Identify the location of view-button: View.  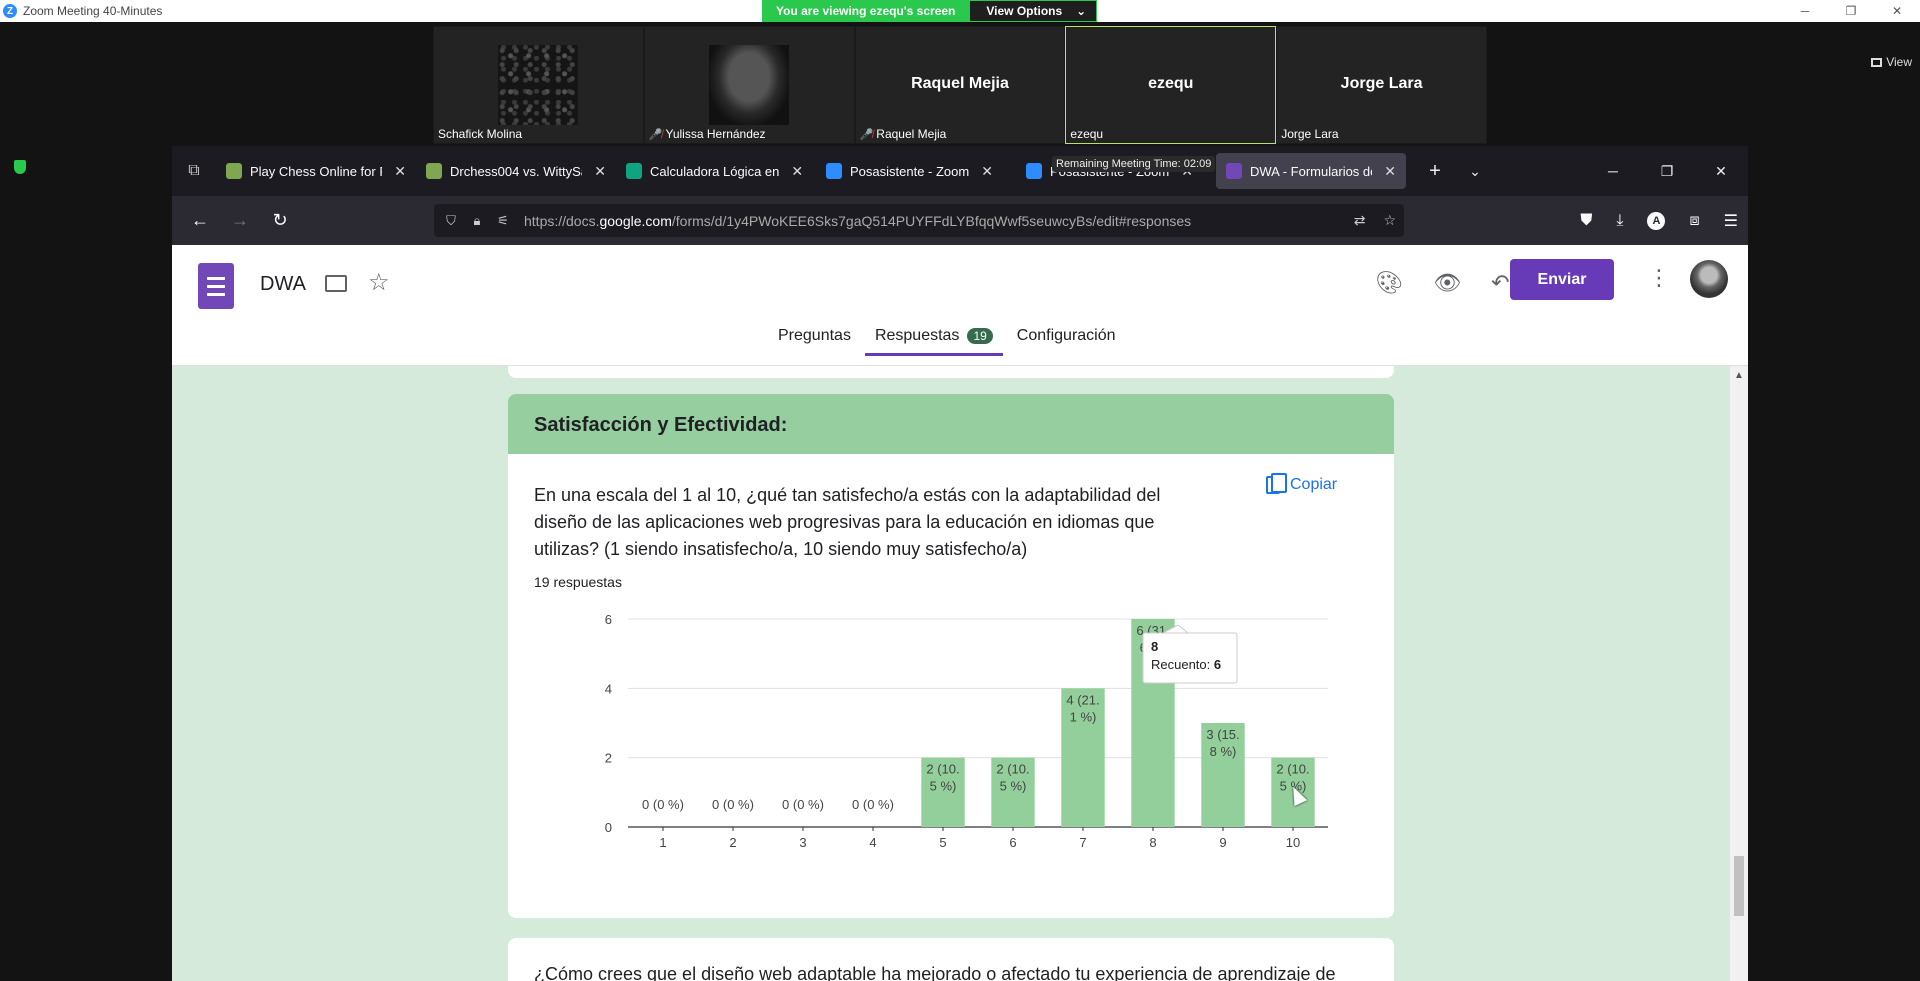
(1891, 62).